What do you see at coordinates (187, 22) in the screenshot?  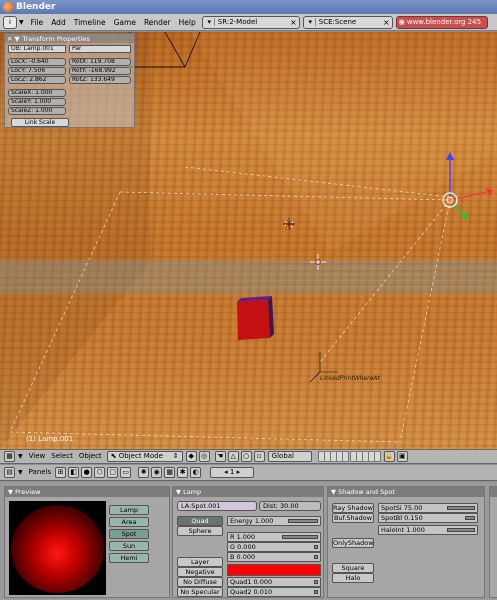 I see `menu-help: Help` at bounding box center [187, 22].